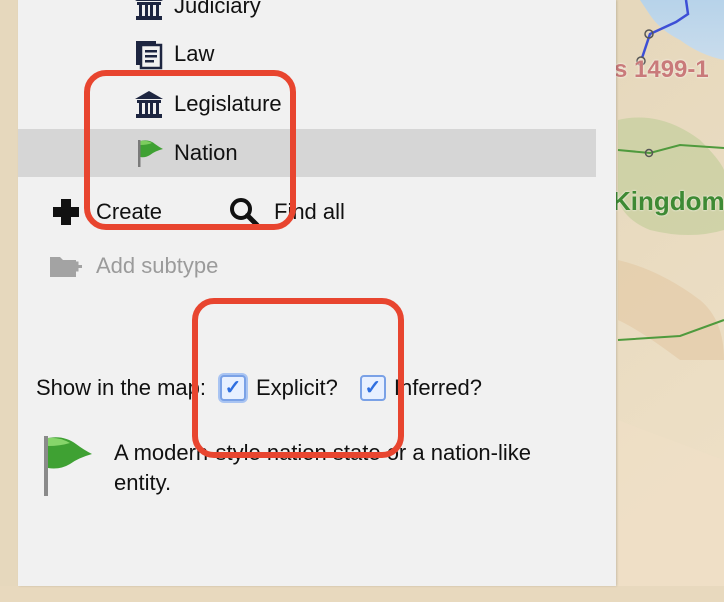 The height and width of the screenshot is (602, 724). I want to click on type-item-law: Law, so click(307, 54).